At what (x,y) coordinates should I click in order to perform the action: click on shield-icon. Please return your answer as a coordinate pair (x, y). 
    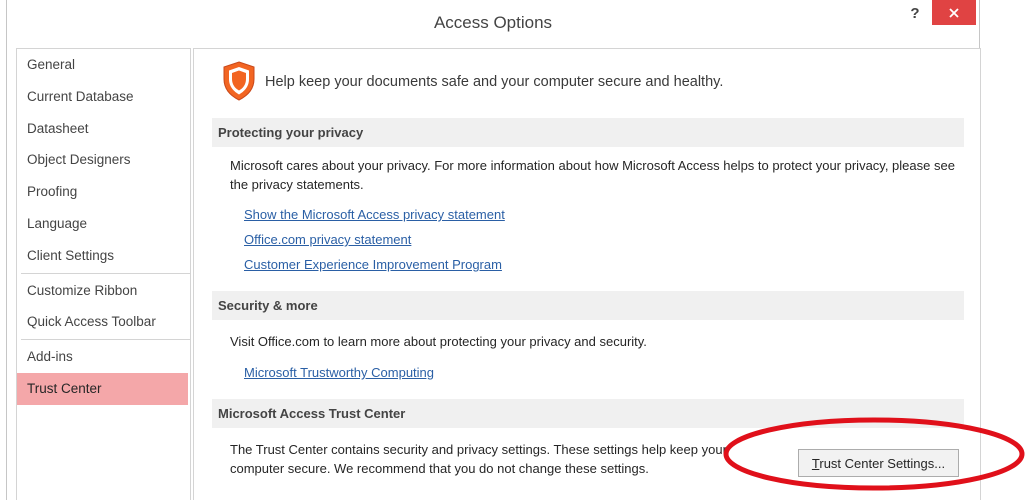
    Looking at the image, I should click on (239, 81).